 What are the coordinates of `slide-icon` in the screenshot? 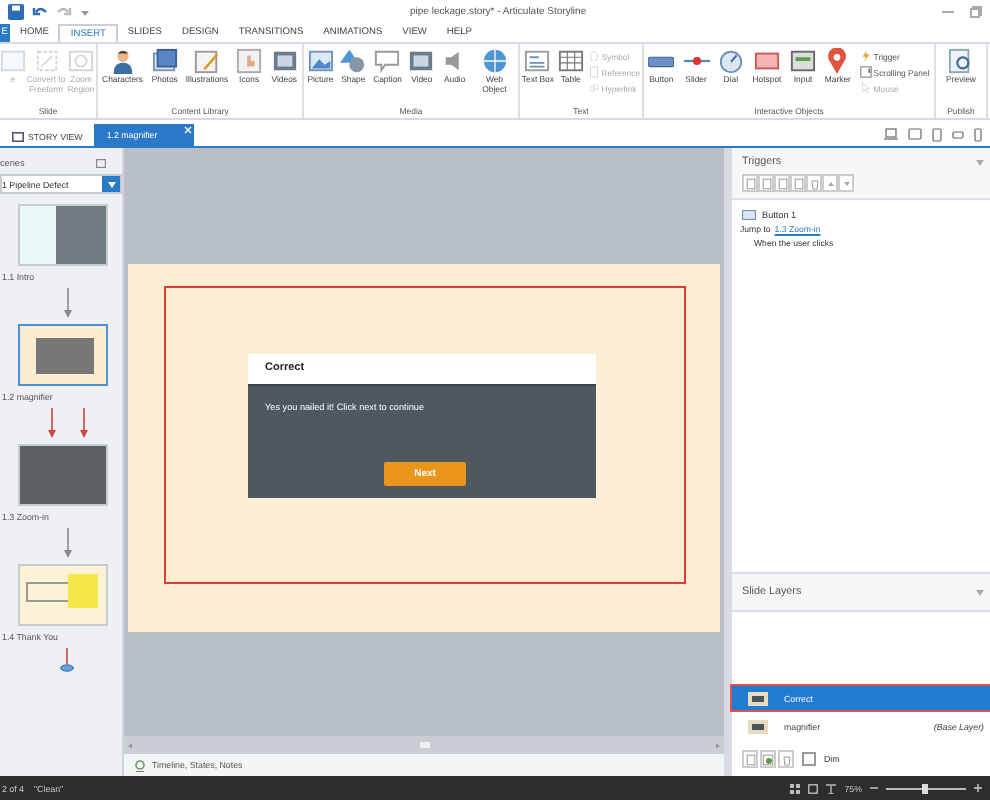 It's located at (13, 61).